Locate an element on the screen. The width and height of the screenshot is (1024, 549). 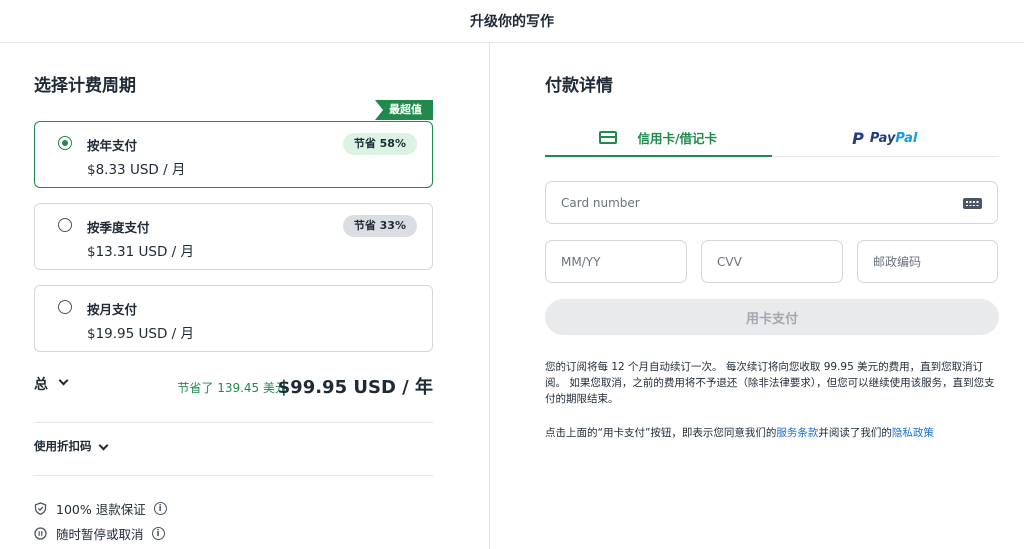
plan-quarterly: 按季度支付 $13.31 USD / 月 节省 33% is located at coordinates (233, 236).